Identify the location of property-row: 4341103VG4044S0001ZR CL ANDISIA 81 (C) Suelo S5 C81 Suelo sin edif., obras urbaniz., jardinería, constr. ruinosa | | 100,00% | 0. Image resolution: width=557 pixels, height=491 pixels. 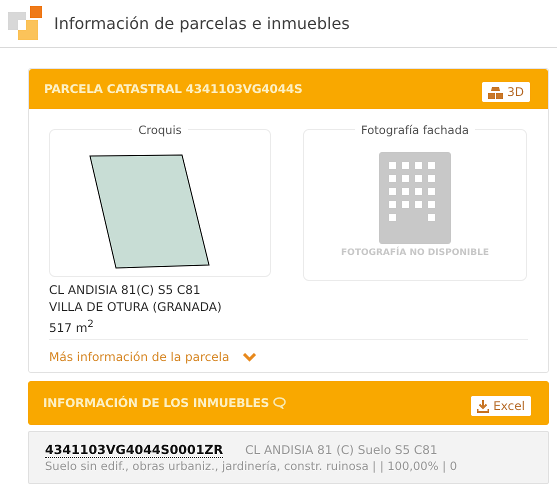
(288, 457).